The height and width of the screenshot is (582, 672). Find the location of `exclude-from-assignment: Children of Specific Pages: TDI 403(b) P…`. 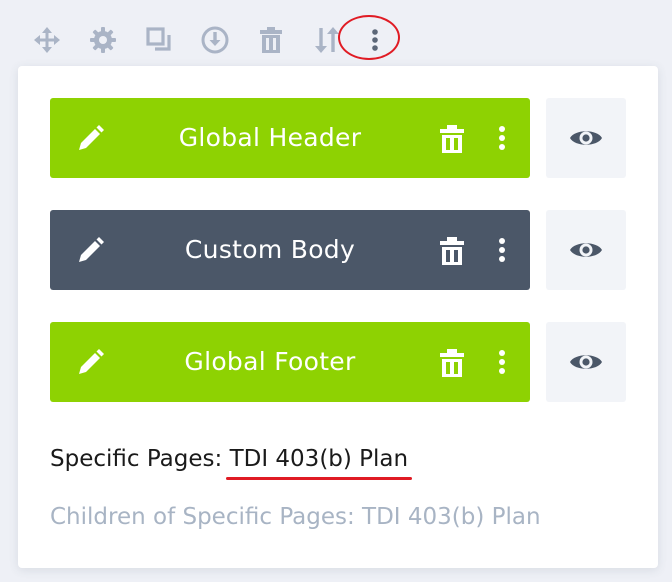

exclude-from-assignment: Children of Specific Pages: TDI 403(b) P… is located at coordinates (295, 517).